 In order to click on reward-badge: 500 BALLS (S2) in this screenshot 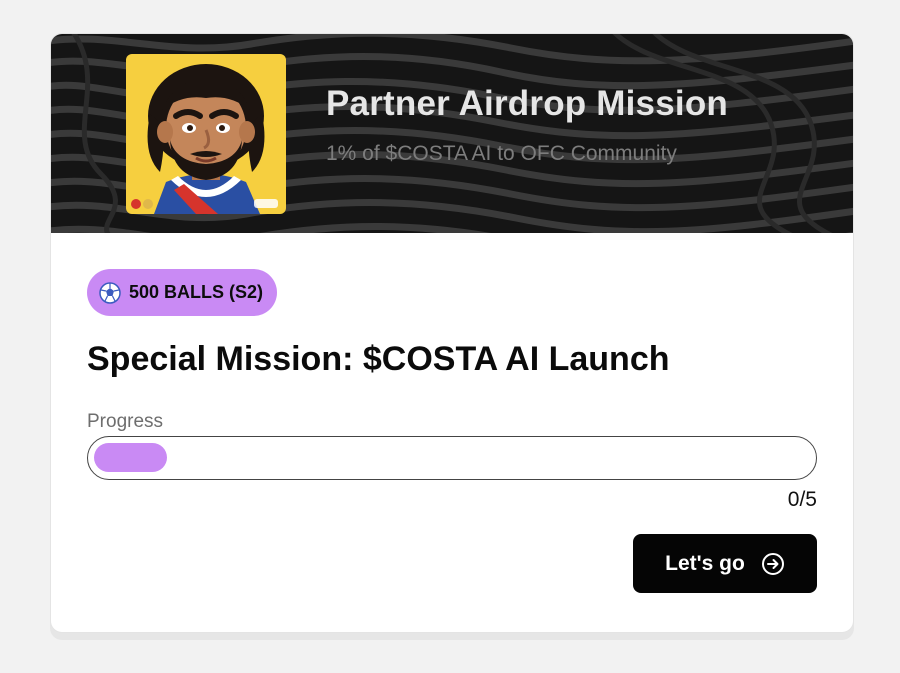, I will do `click(182, 292)`.